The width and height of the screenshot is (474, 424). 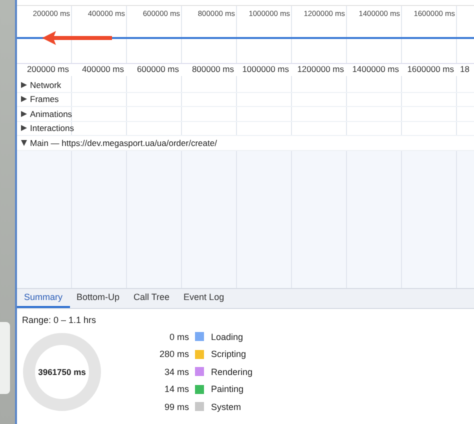 I want to click on time-value: 280 ms, so click(x=173, y=354).